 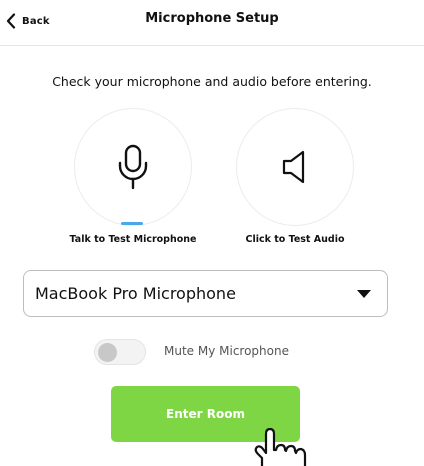 I want to click on microphone-device-select: MacBook Pro Microphone, so click(x=205, y=293).